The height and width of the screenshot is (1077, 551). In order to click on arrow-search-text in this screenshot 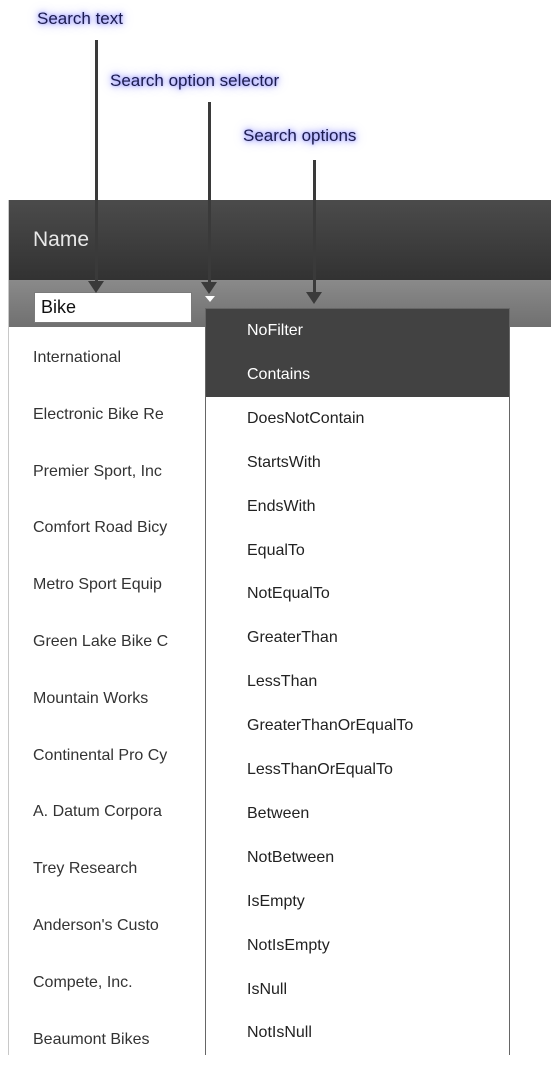, I will do `click(96, 161)`.